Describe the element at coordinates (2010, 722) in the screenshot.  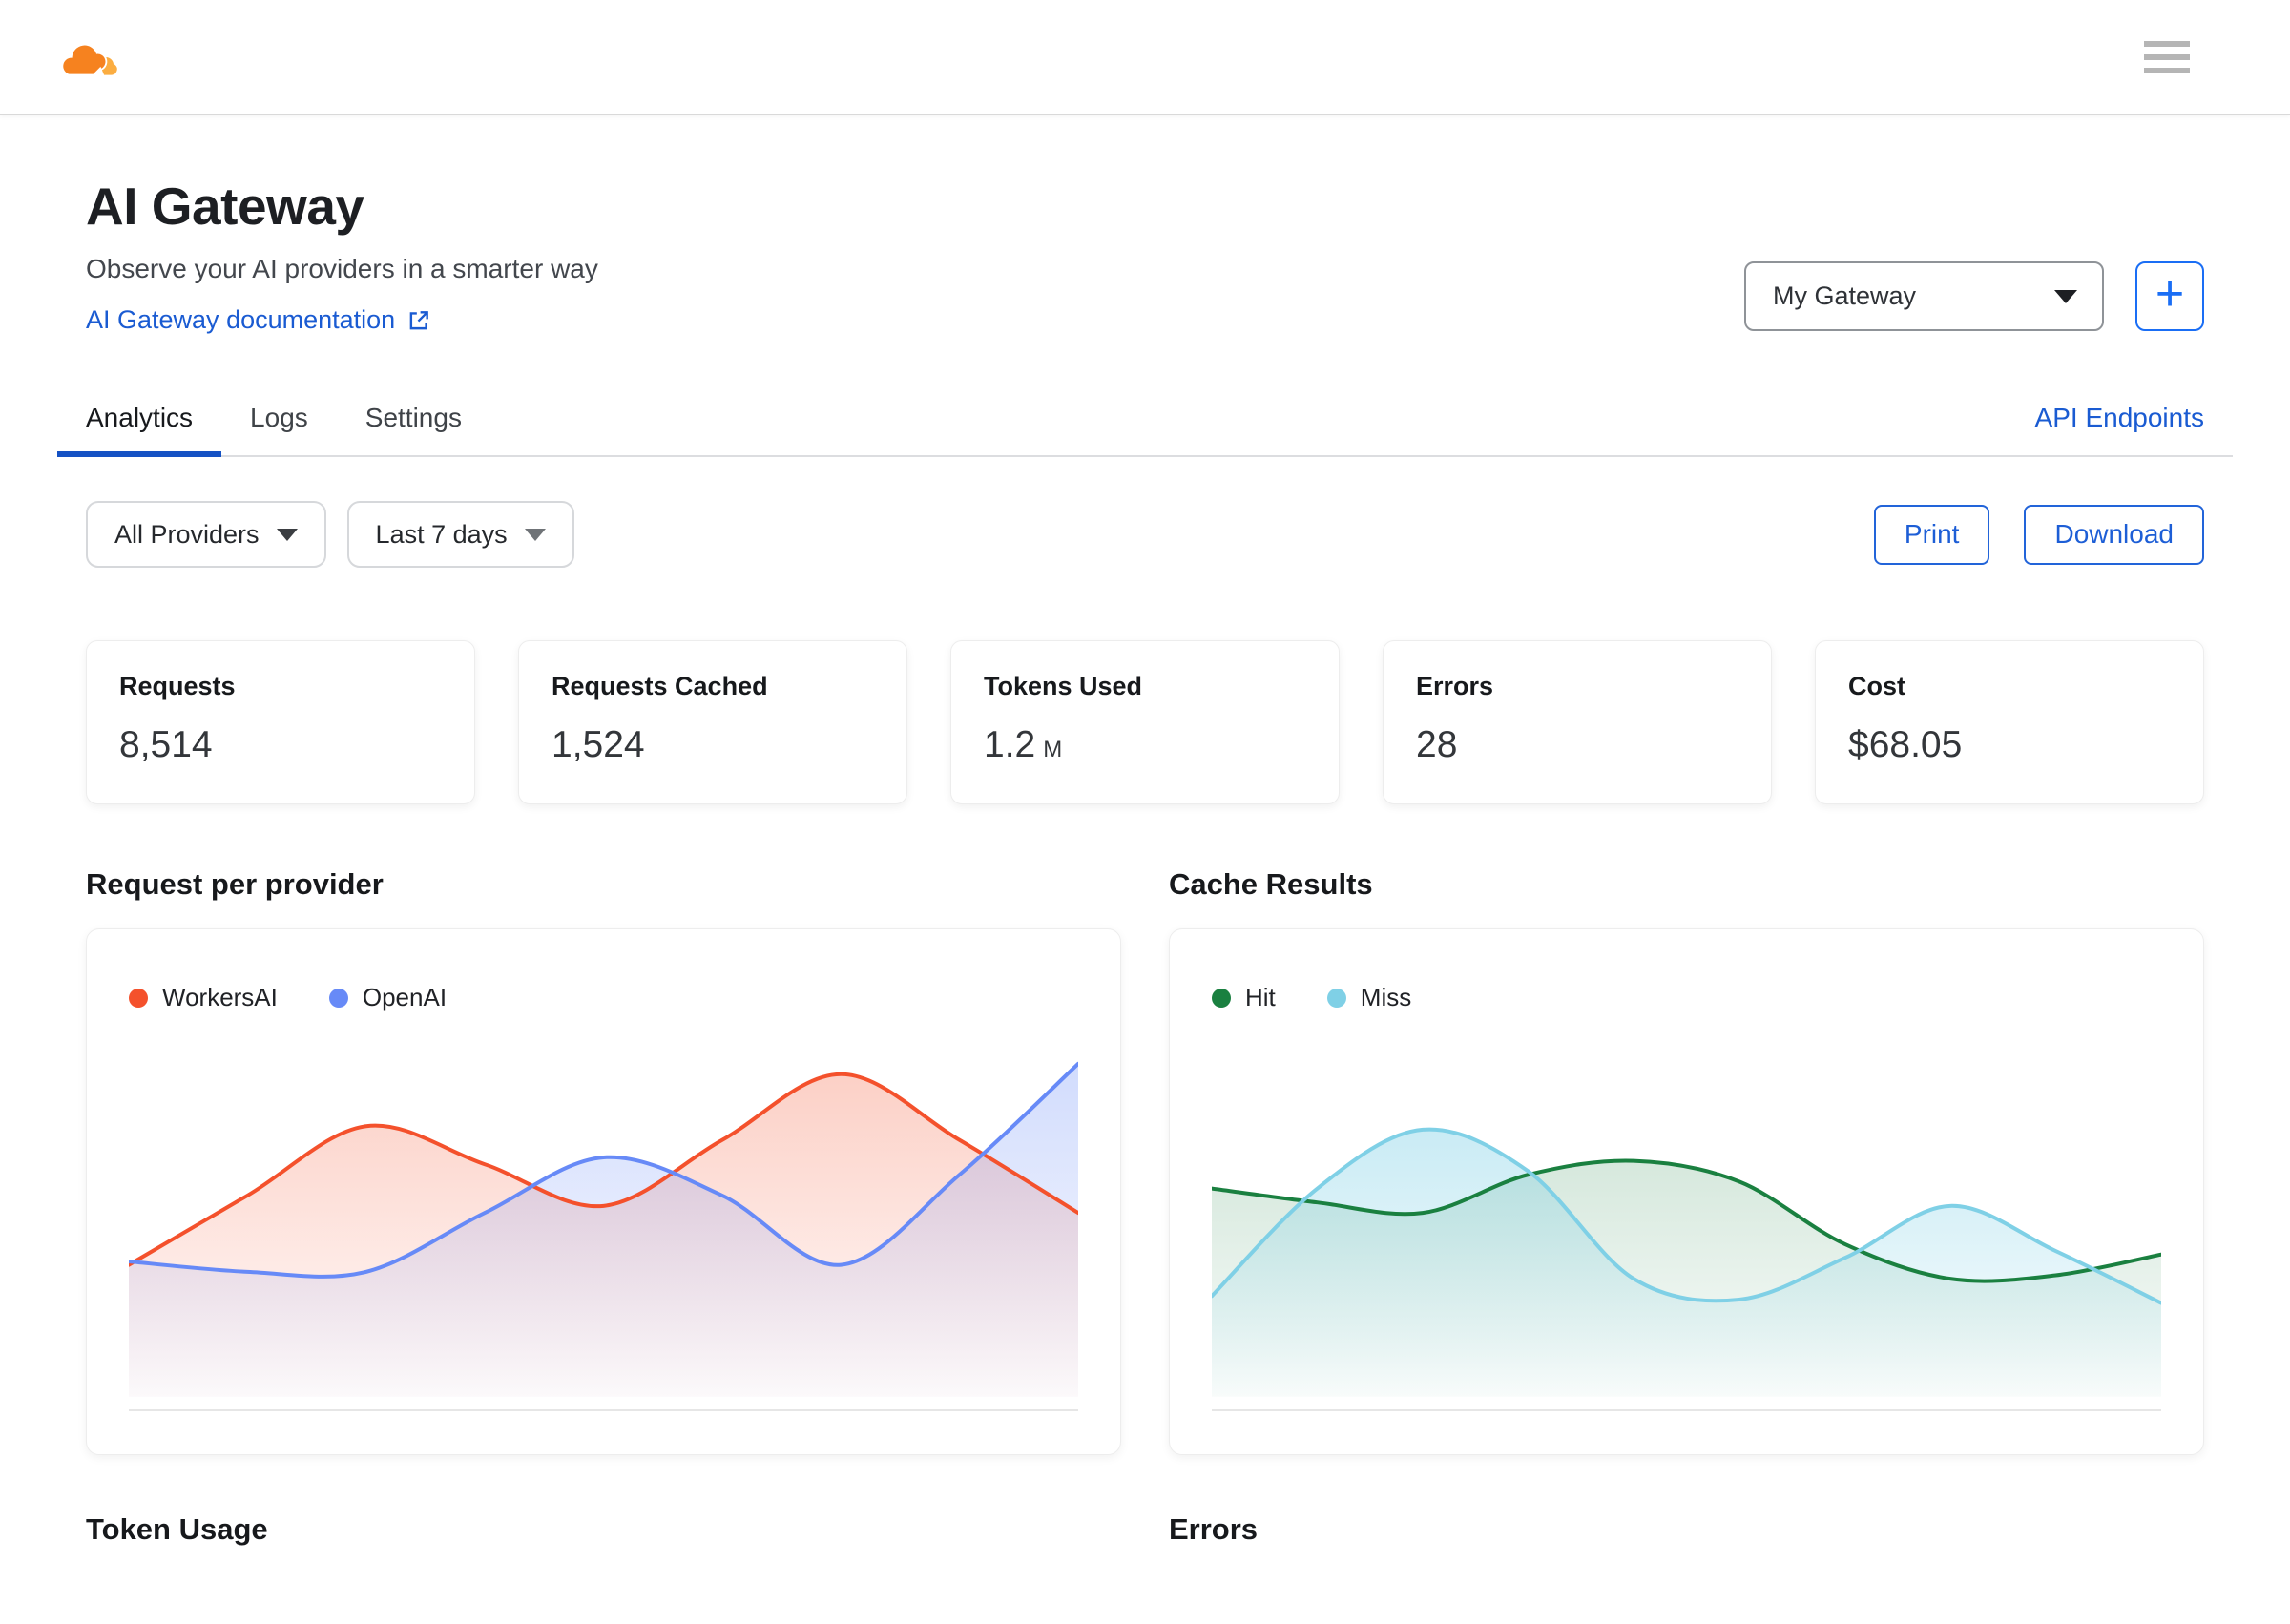
I see `stat-card-cost: Cost $68.05` at that location.